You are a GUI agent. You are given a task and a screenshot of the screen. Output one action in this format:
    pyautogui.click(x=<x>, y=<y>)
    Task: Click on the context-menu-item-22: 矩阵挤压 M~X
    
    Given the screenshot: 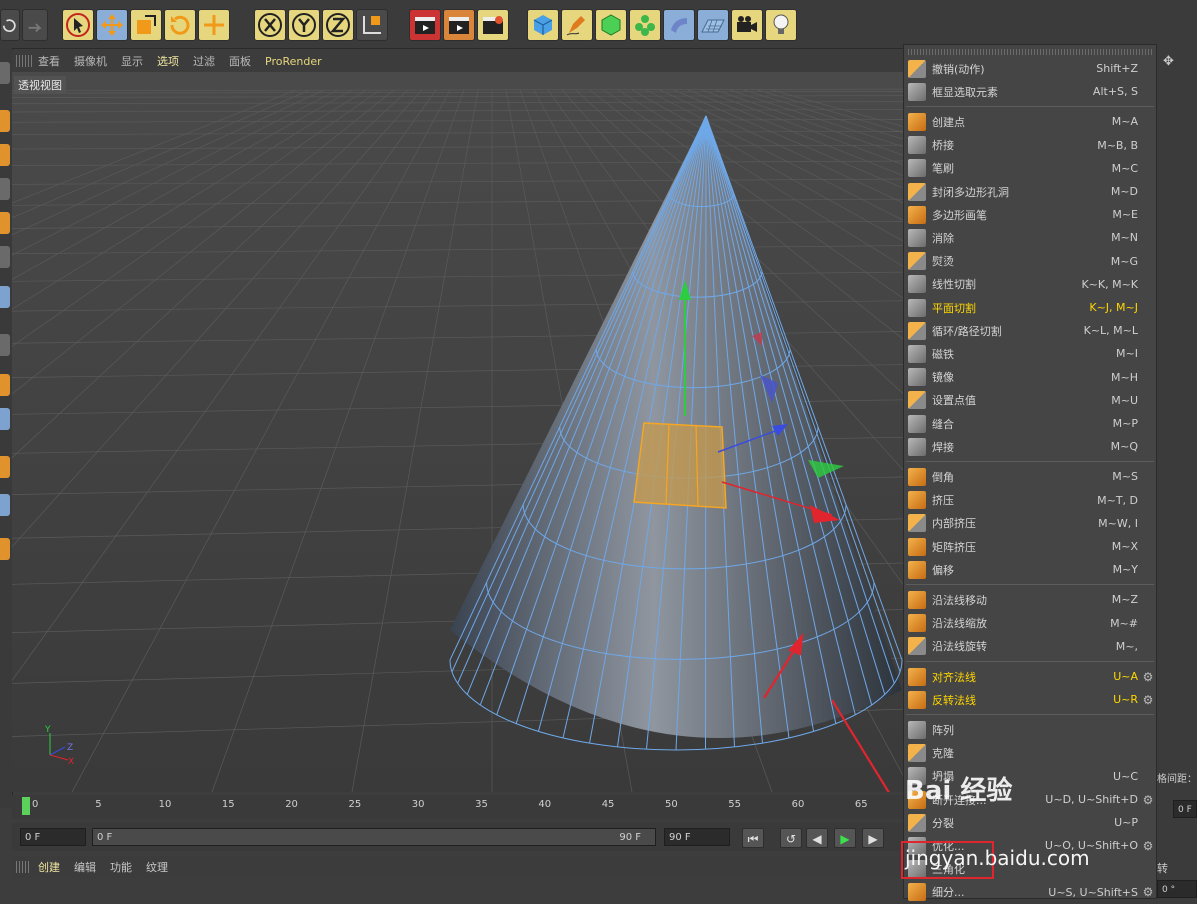 What is the action you would take?
    pyautogui.click(x=1030, y=546)
    